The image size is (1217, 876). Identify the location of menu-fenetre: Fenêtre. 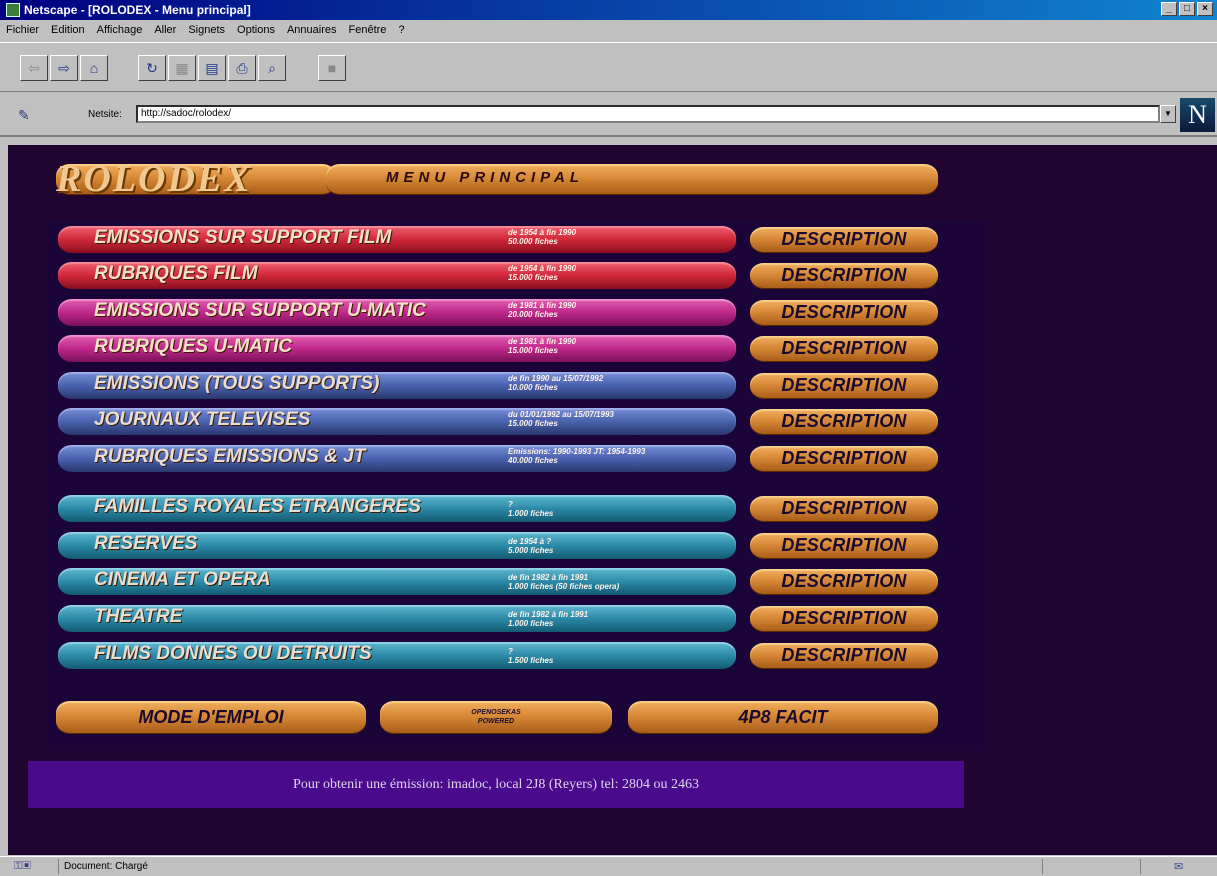
(368, 30).